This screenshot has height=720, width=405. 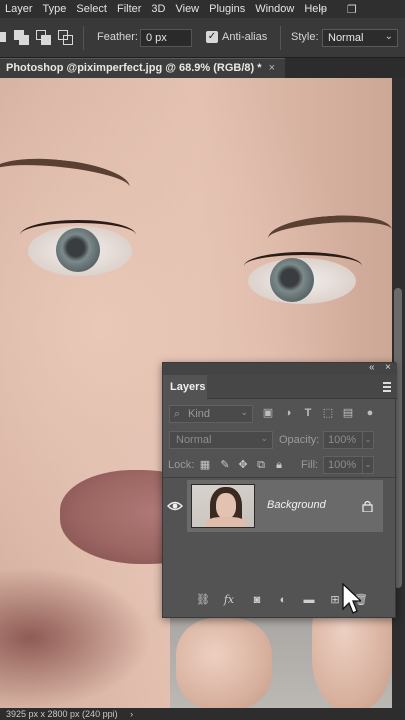 I want to click on fx-icon: fx, so click(x=229, y=600).